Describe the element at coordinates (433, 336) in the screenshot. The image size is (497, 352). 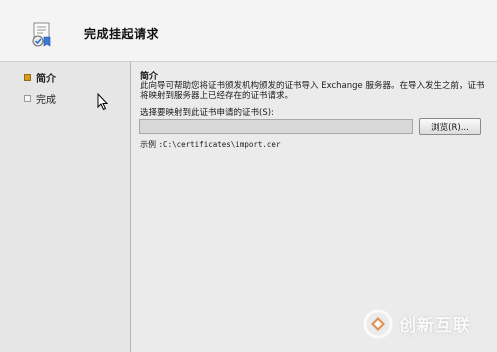
I see `watermark-sub-text: CHUANG XIN HU LIAN` at that location.